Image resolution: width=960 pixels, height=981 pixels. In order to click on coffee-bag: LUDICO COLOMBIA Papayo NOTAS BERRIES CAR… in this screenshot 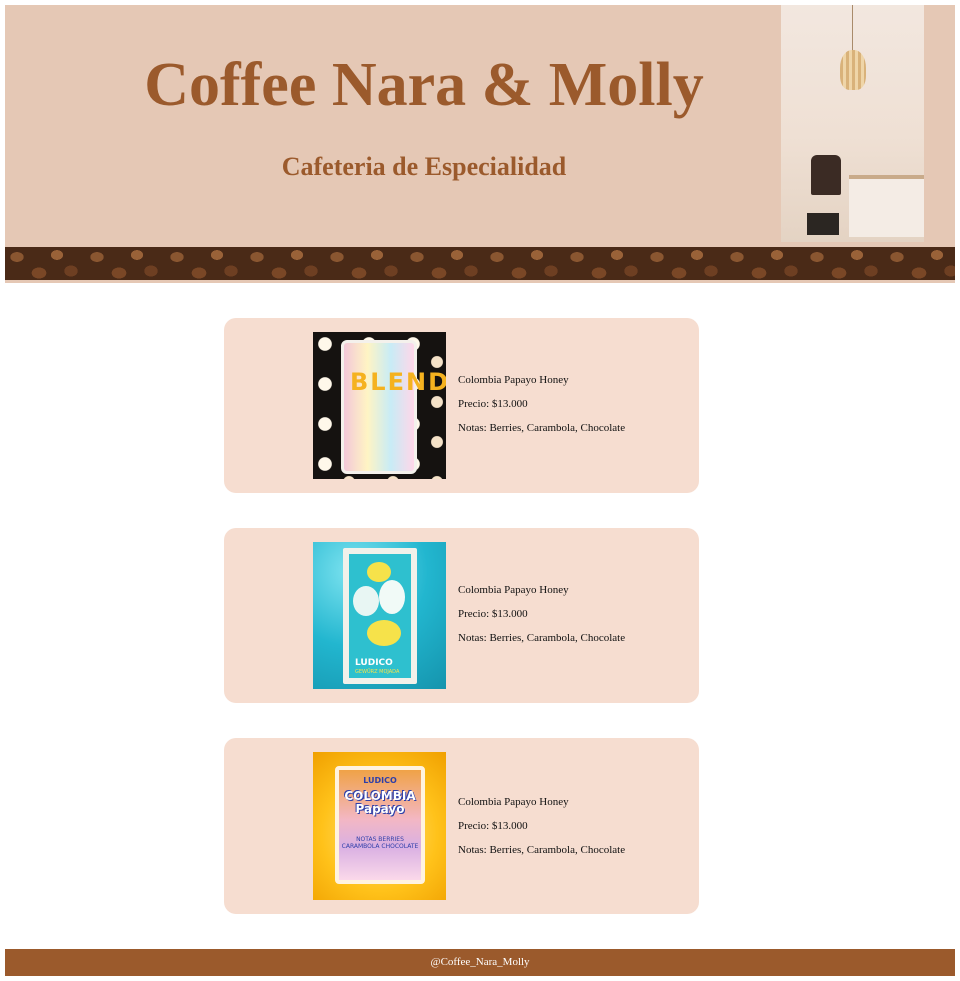, I will do `click(380, 825)`.